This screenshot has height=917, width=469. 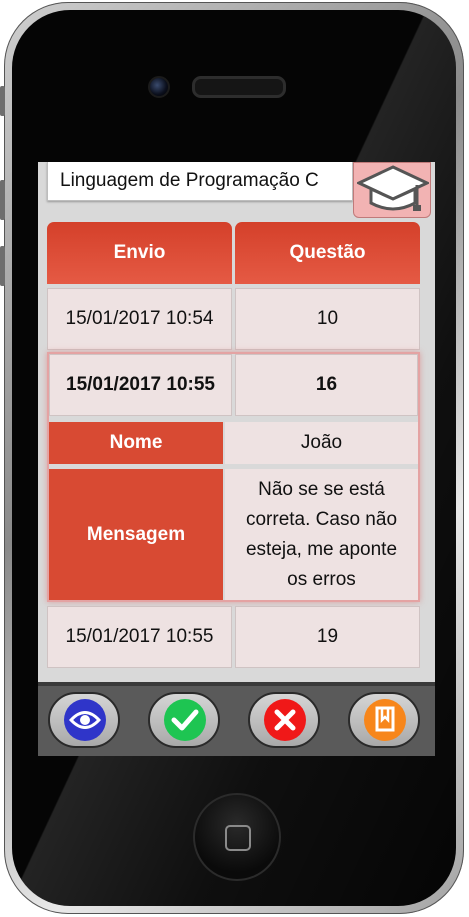 I want to click on reject-button, so click(x=284, y=720).